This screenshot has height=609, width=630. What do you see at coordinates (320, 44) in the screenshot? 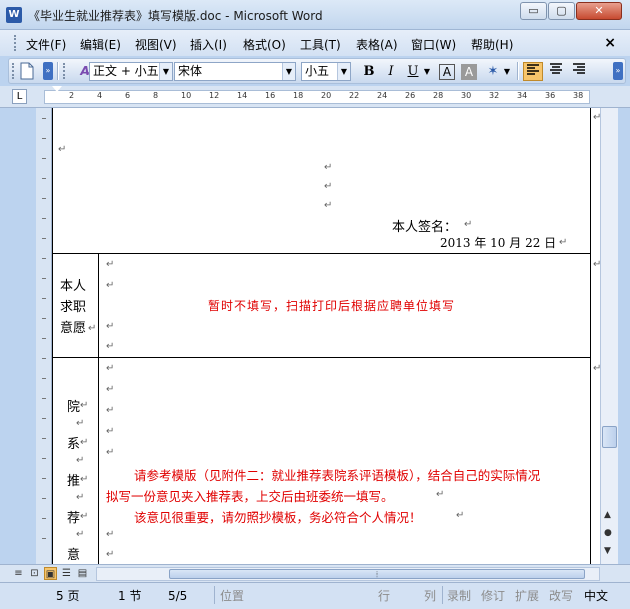
I see `menu-tools: 工具(T)` at bounding box center [320, 44].